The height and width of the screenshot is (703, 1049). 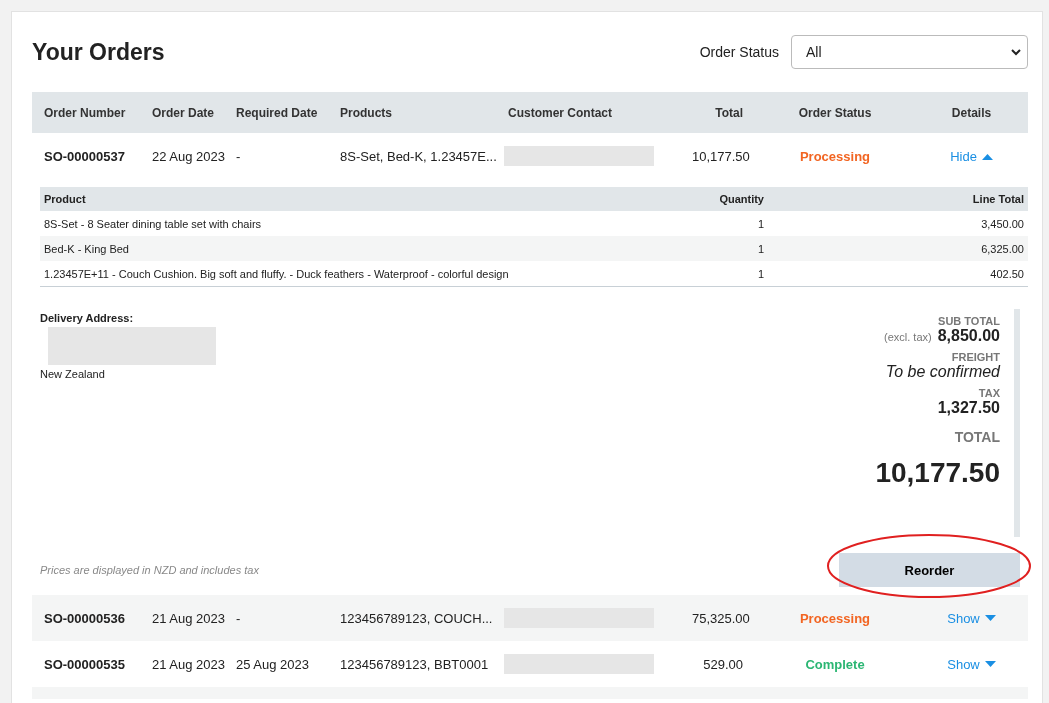 I want to click on total-label: FREIGHT, so click(x=975, y=357).